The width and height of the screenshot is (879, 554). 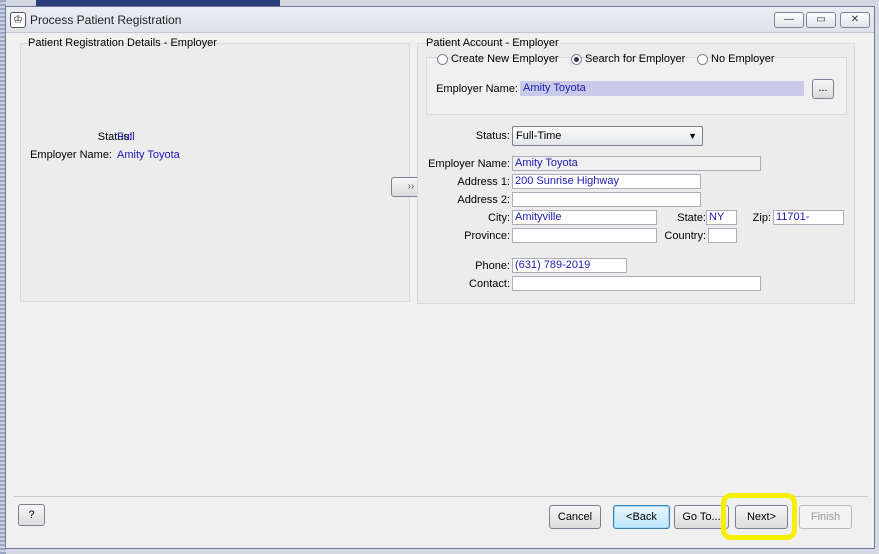 I want to click on radio-search-for-employer-circle, so click(x=576, y=59).